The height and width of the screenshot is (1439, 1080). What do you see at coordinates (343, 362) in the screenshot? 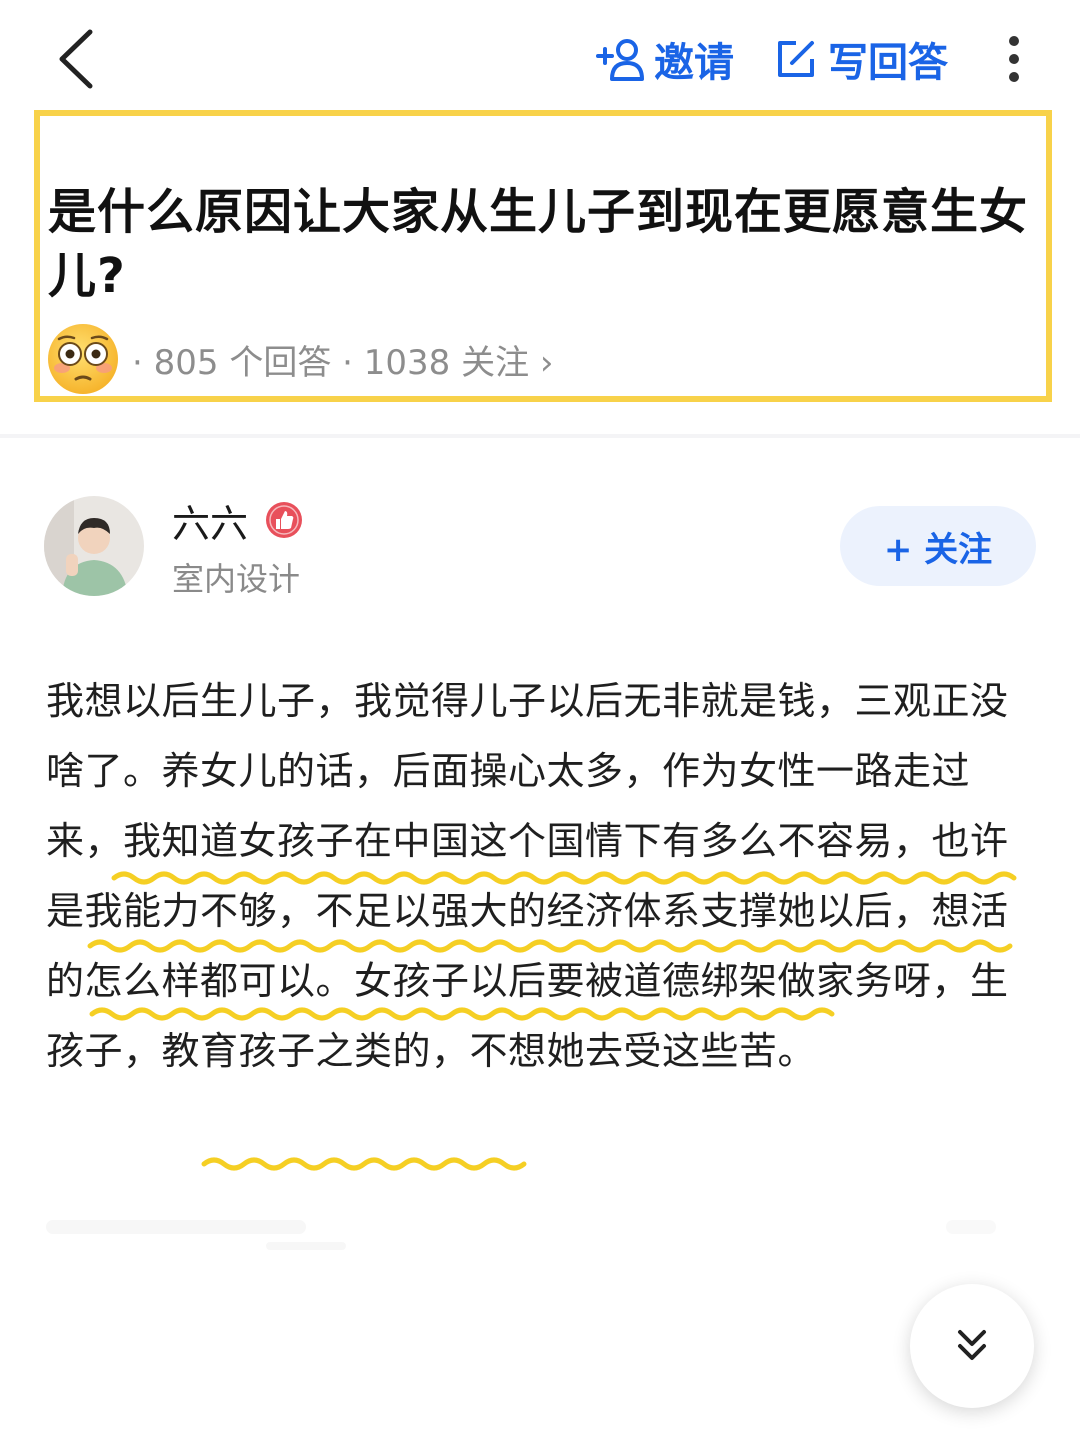
I see `question-stats: · 805 个回答 · 1038 关注 ›` at bounding box center [343, 362].